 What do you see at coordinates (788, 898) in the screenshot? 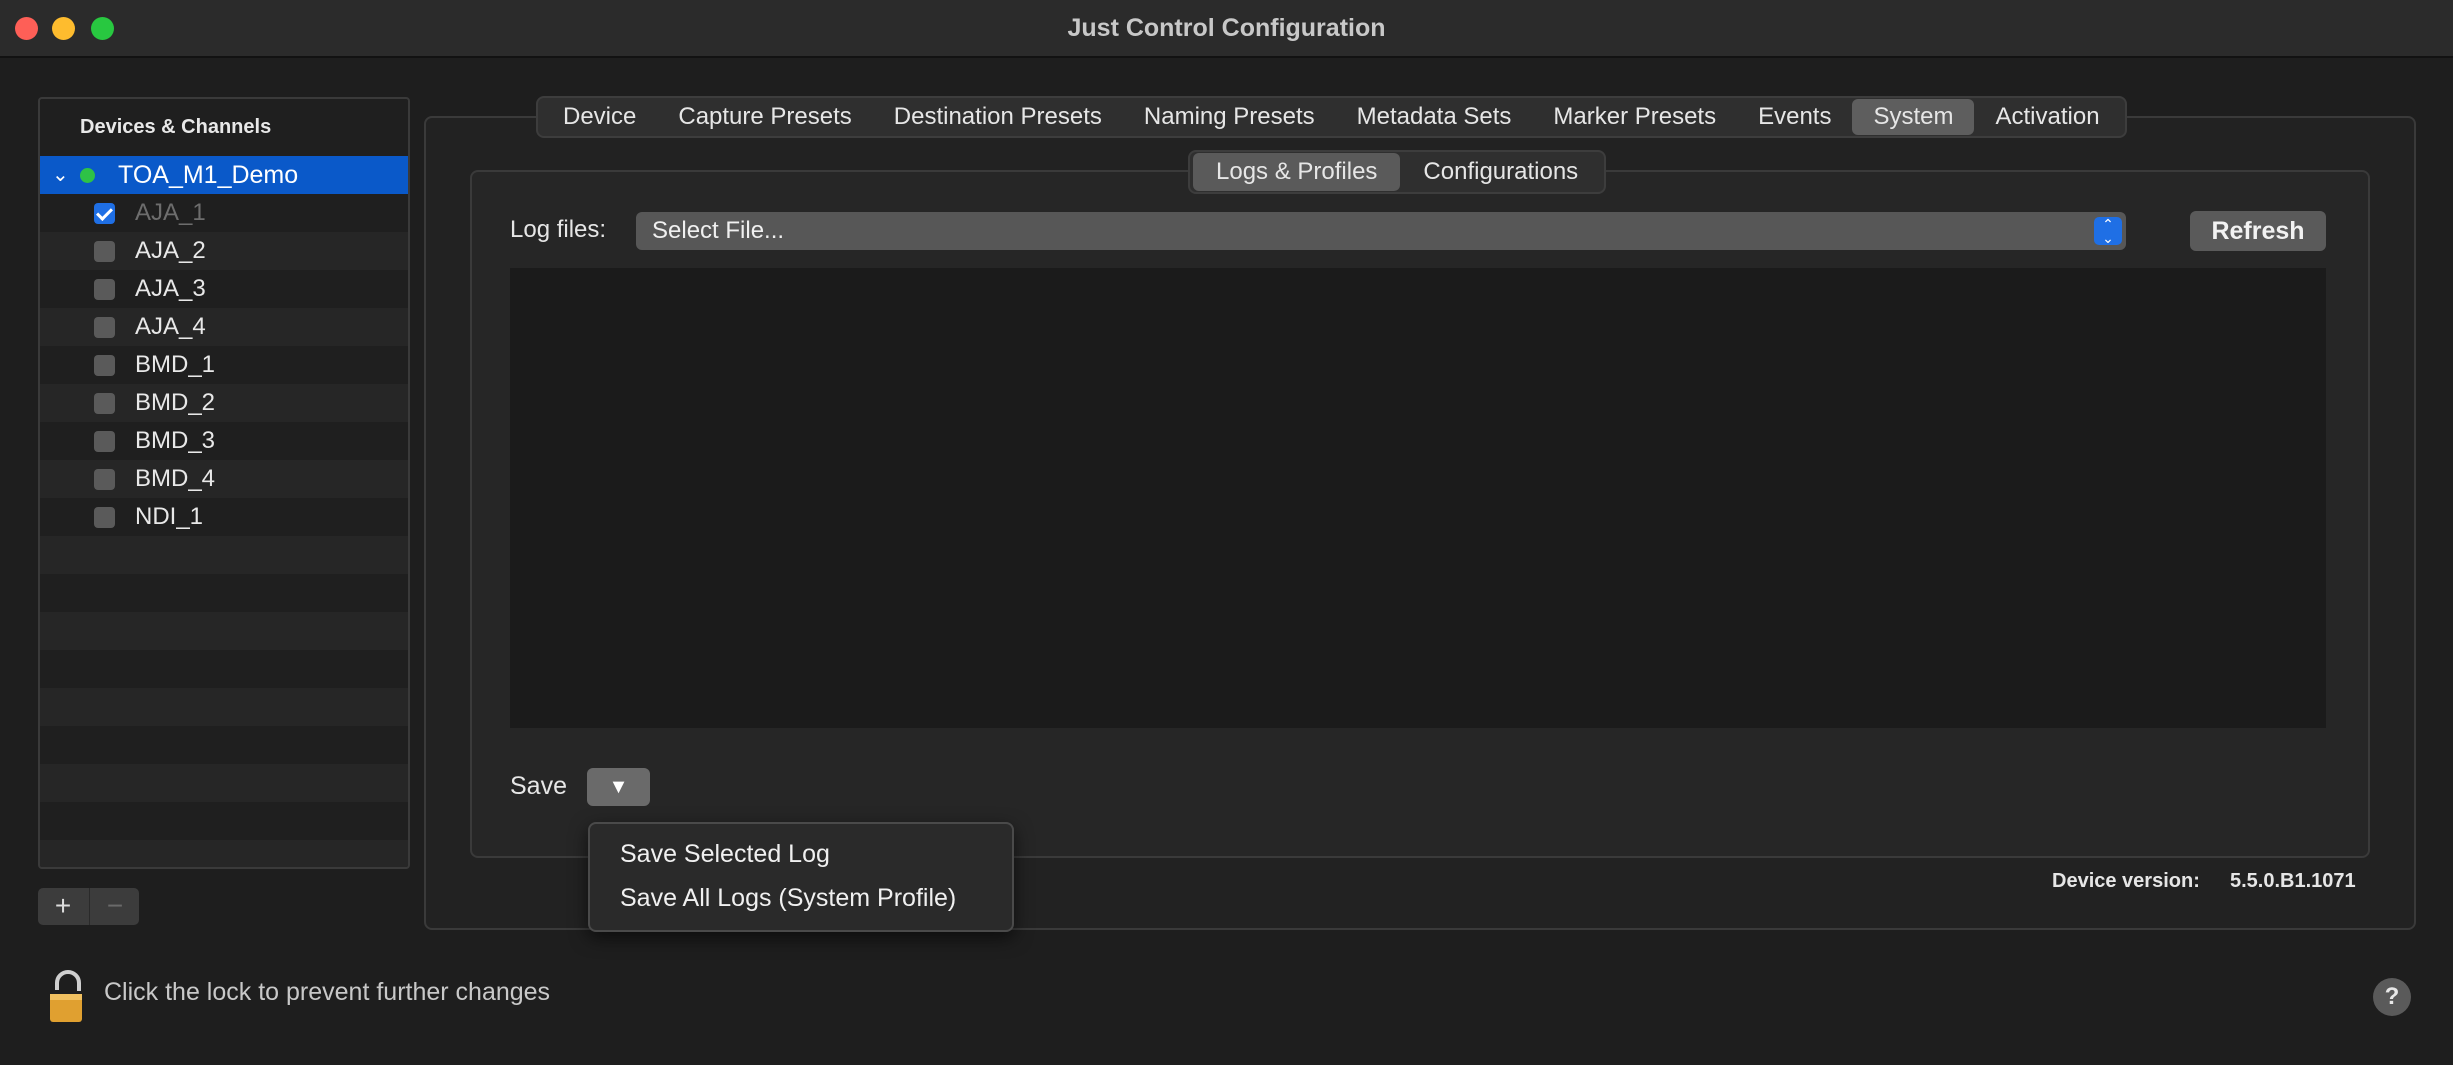
I see `menu-item-save-all-logs: Save All Logs (System Profile)` at bounding box center [788, 898].